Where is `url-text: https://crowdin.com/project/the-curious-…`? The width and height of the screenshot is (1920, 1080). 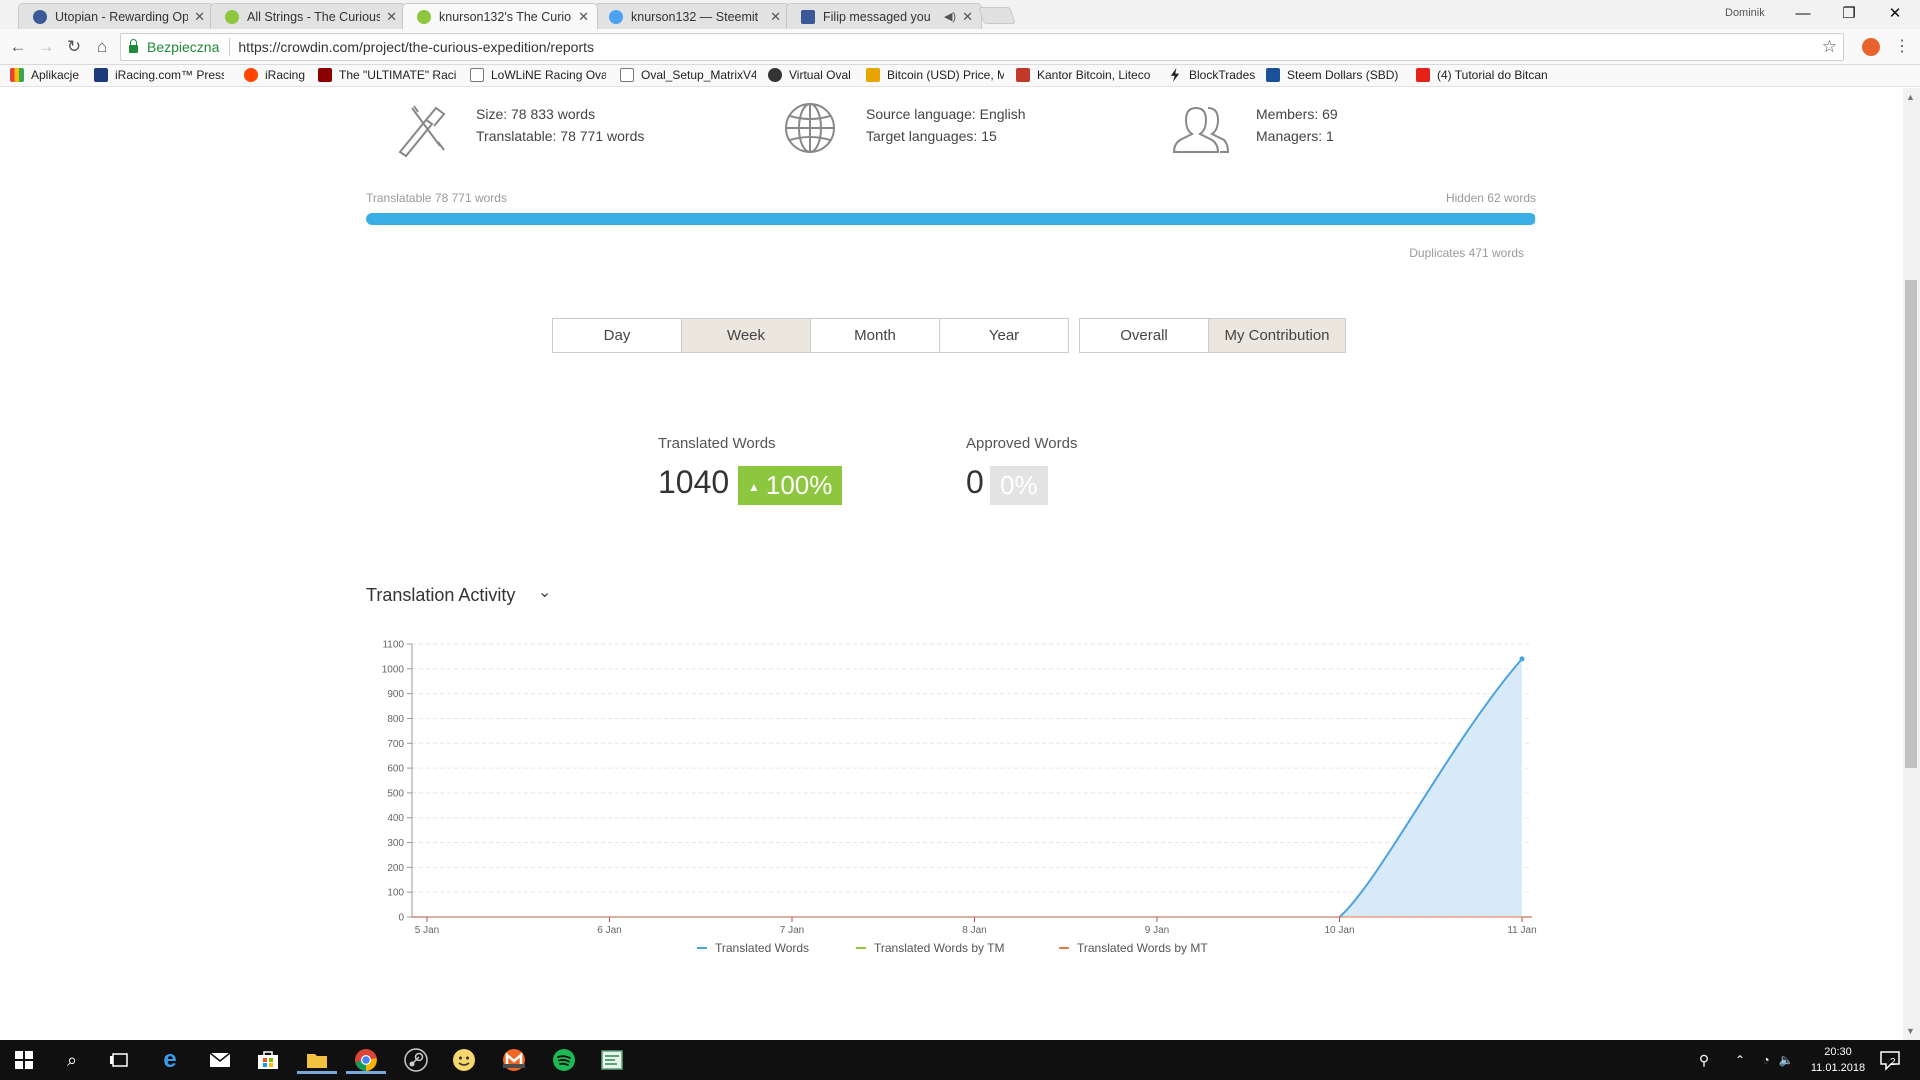 url-text: https://crowdin.com/project/the-curious-… is located at coordinates (416, 47).